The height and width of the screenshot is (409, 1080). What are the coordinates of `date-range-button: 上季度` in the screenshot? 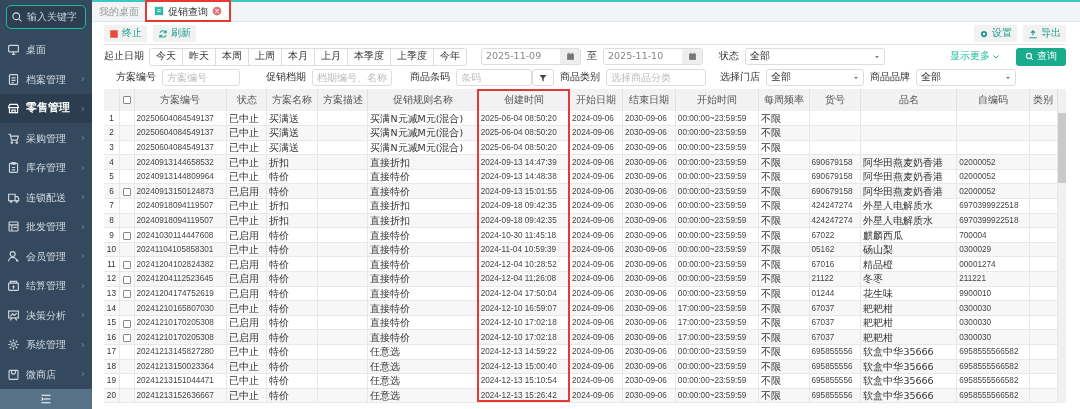 It's located at (412, 56).